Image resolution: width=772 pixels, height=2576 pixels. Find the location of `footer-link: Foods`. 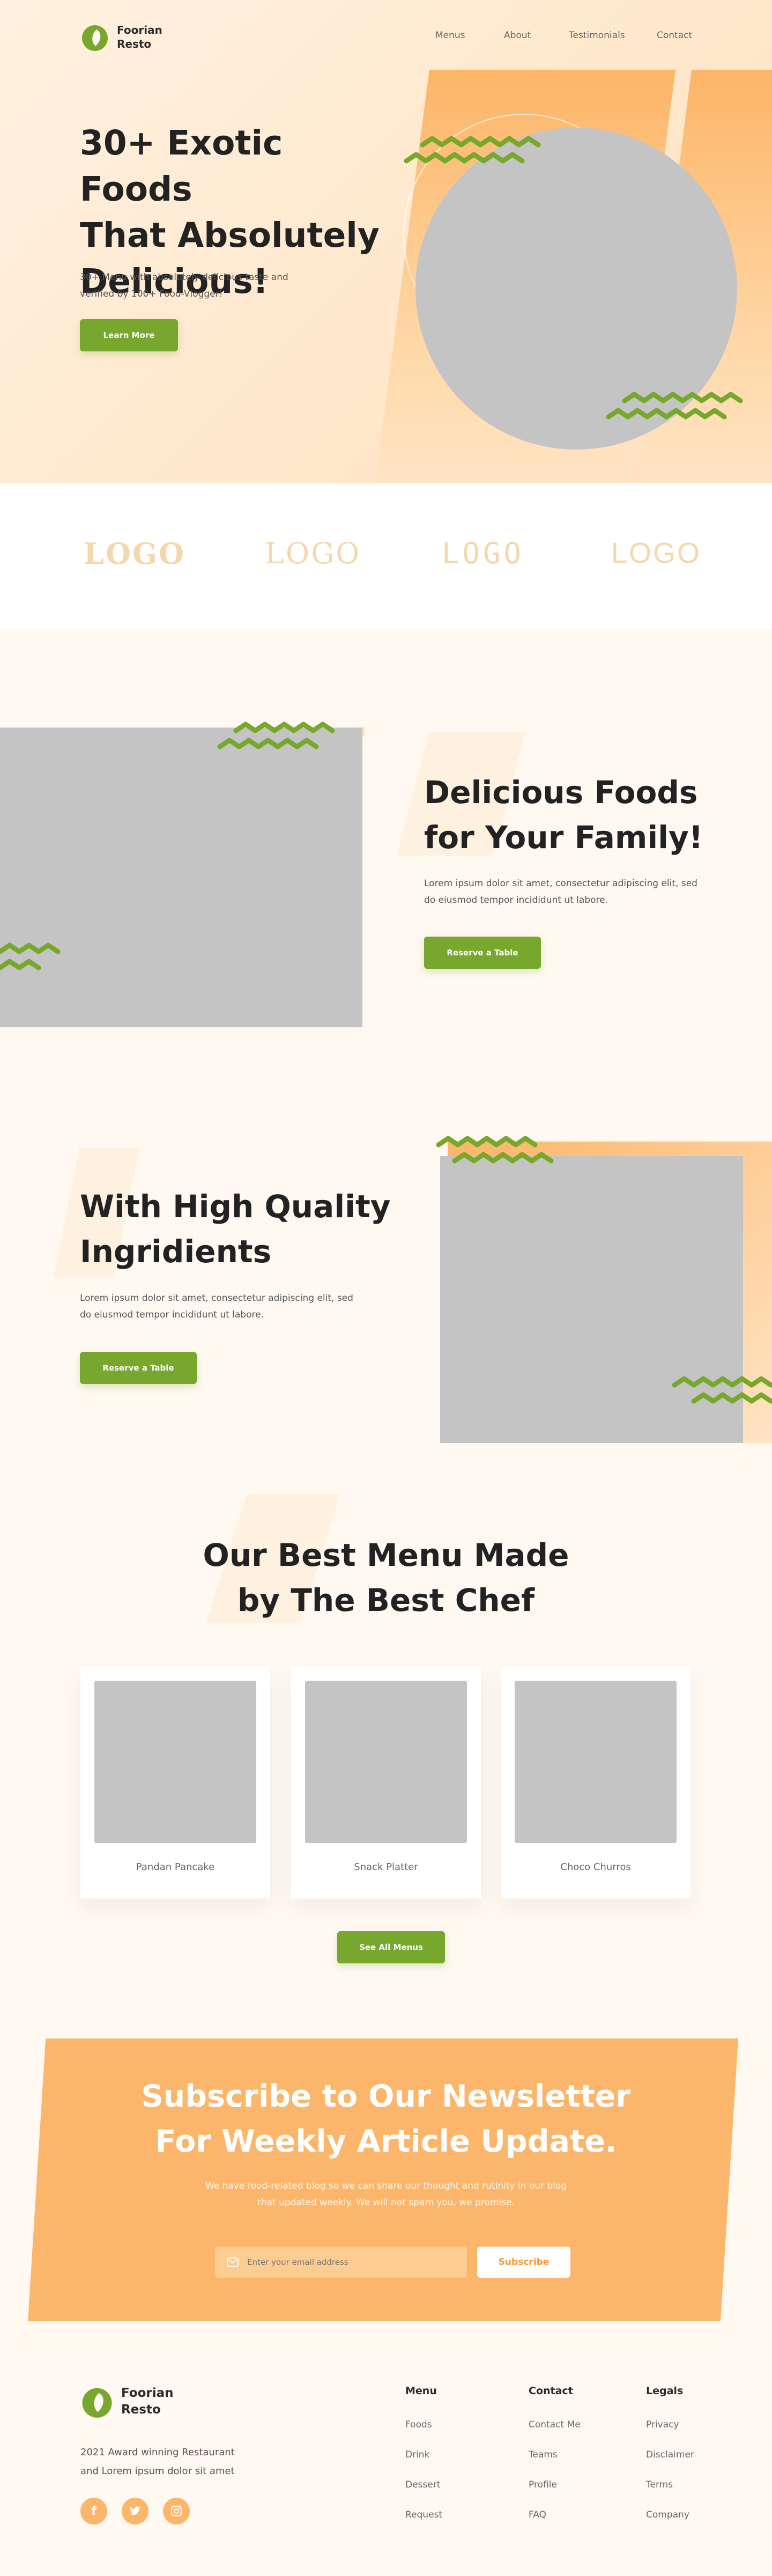

footer-link: Foods is located at coordinates (418, 2424).